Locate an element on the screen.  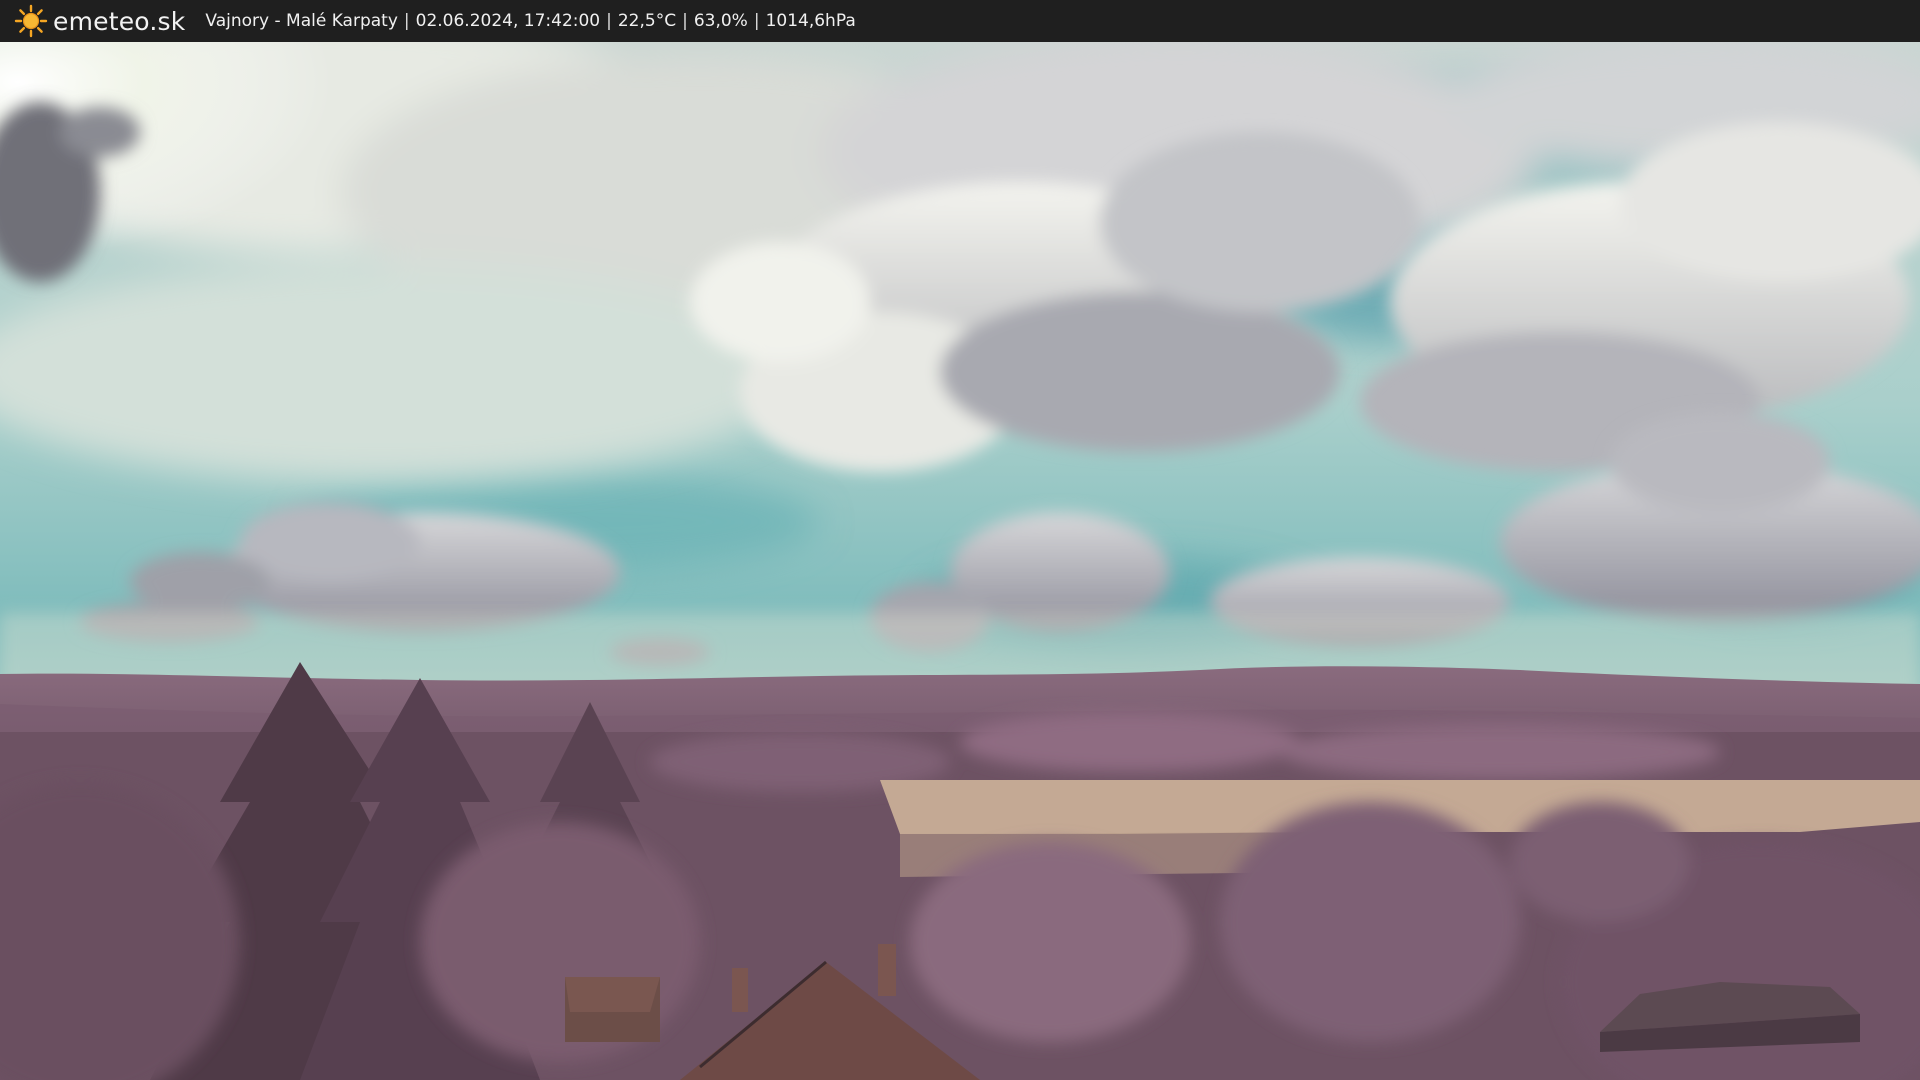
location-label: Vajnory - Malé Karpaty is located at coordinates (301, 21).